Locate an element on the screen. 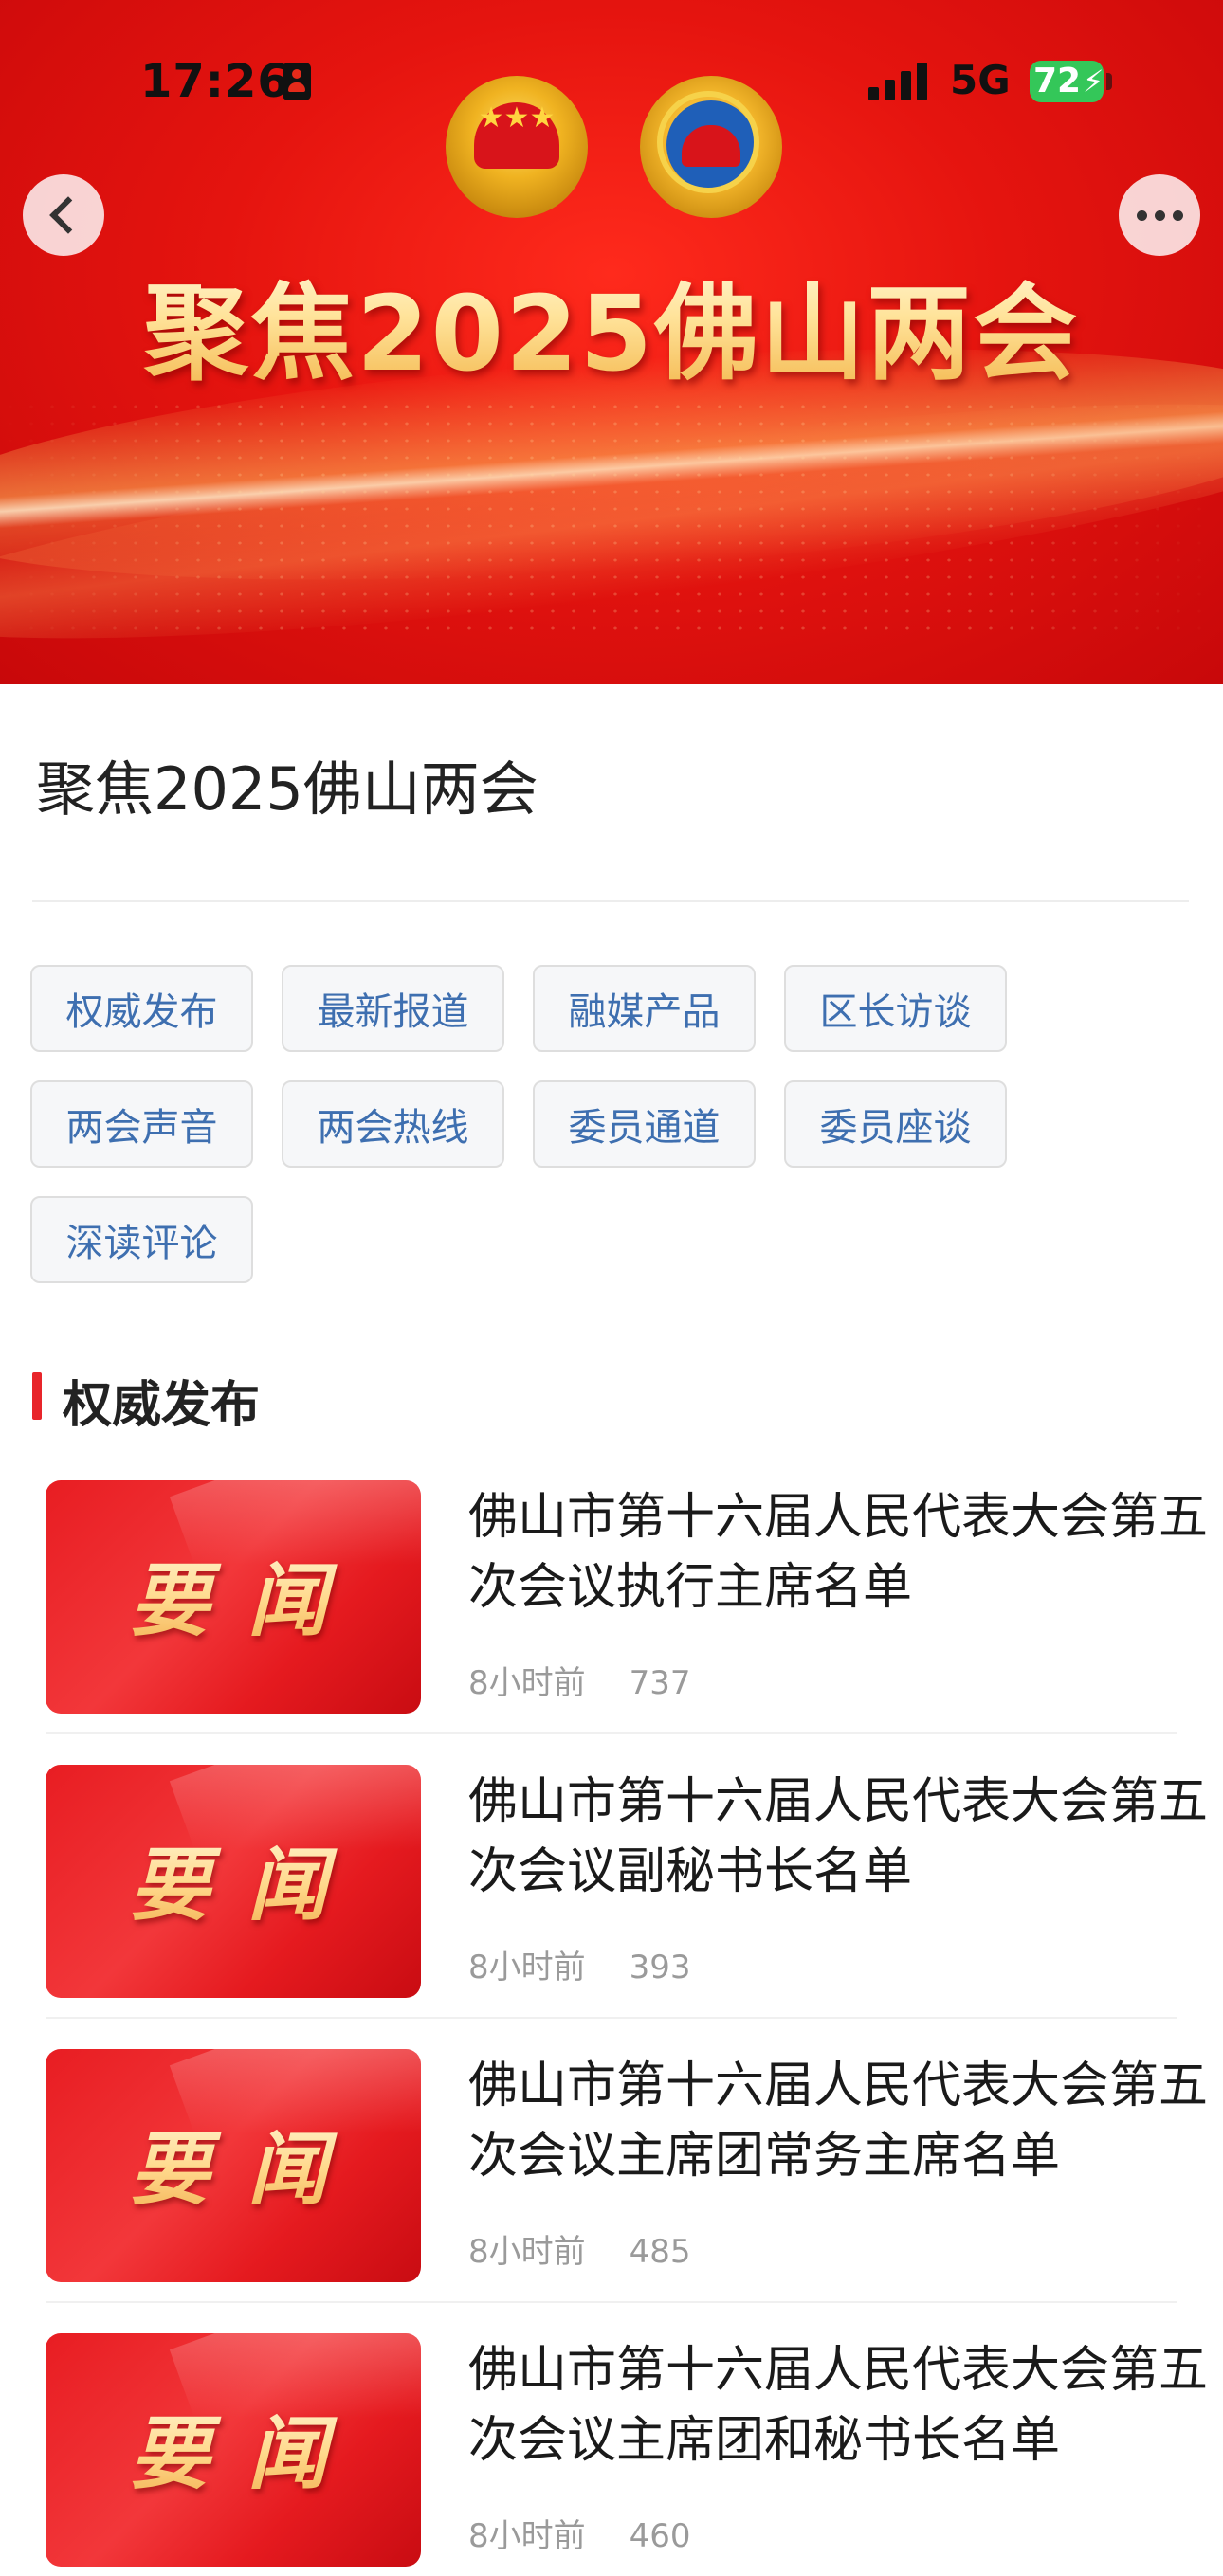  network-label: 5G is located at coordinates (980, 80).